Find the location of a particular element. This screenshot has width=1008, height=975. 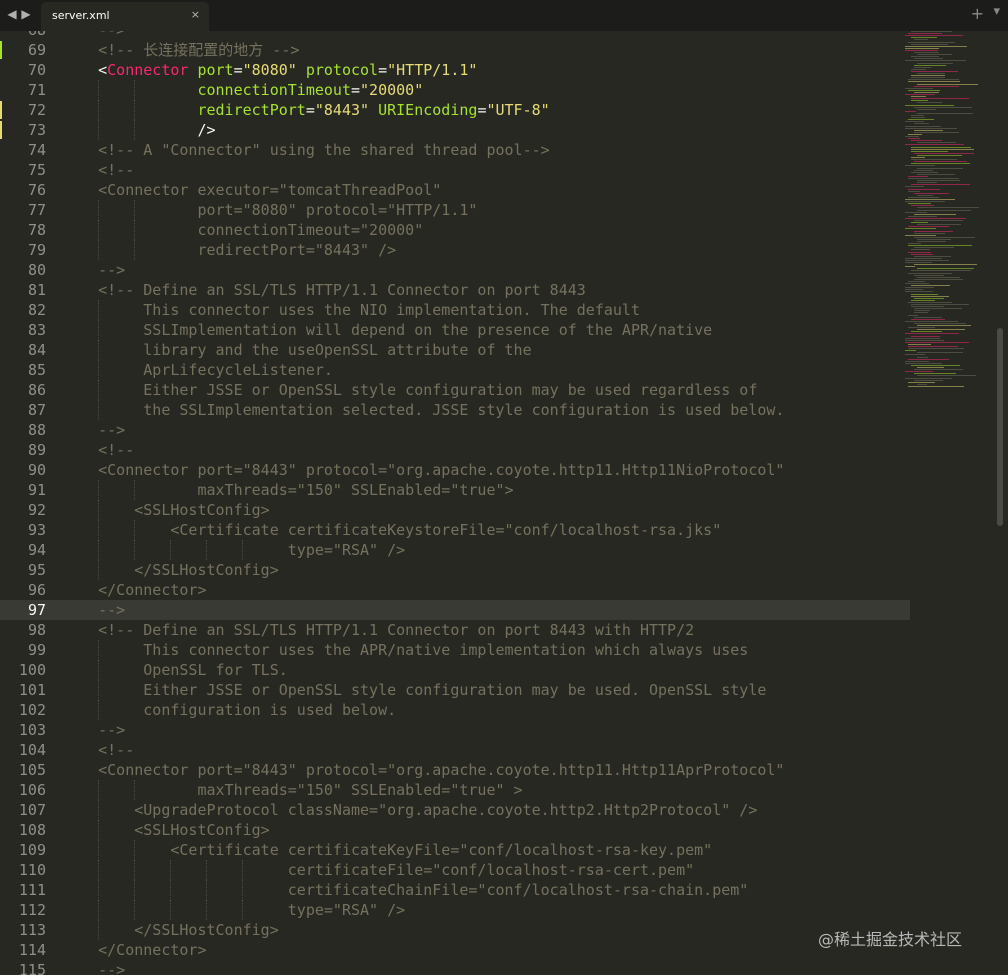

line-text: maxThreads="150" SSLEnabled="true"> is located at coordinates (288, 490).